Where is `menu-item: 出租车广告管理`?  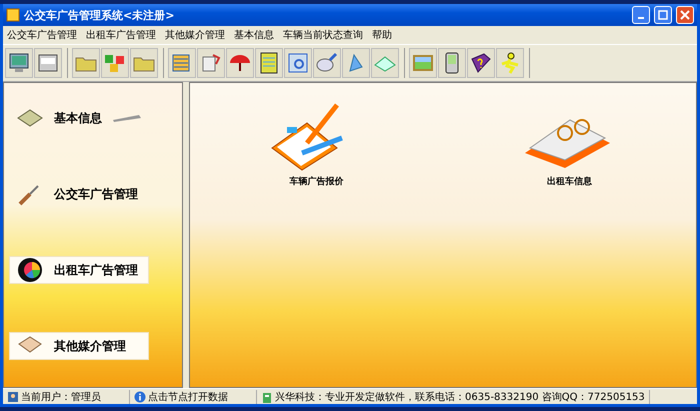 menu-item: 出租车广告管理 is located at coordinates (121, 35).